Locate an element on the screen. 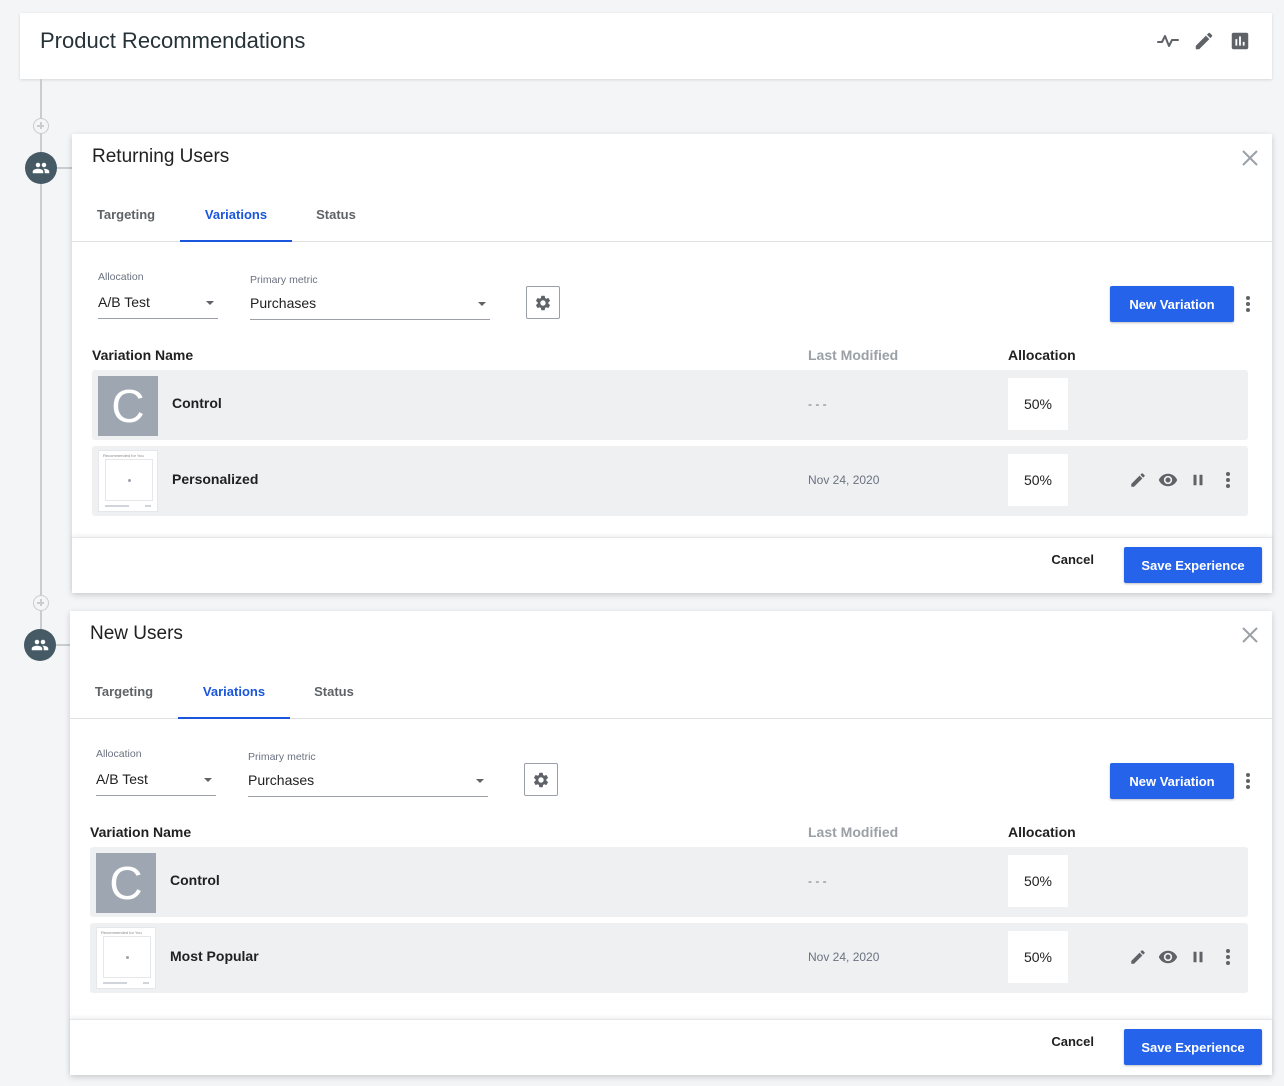  segment-title: Returning Users is located at coordinates (161, 156).